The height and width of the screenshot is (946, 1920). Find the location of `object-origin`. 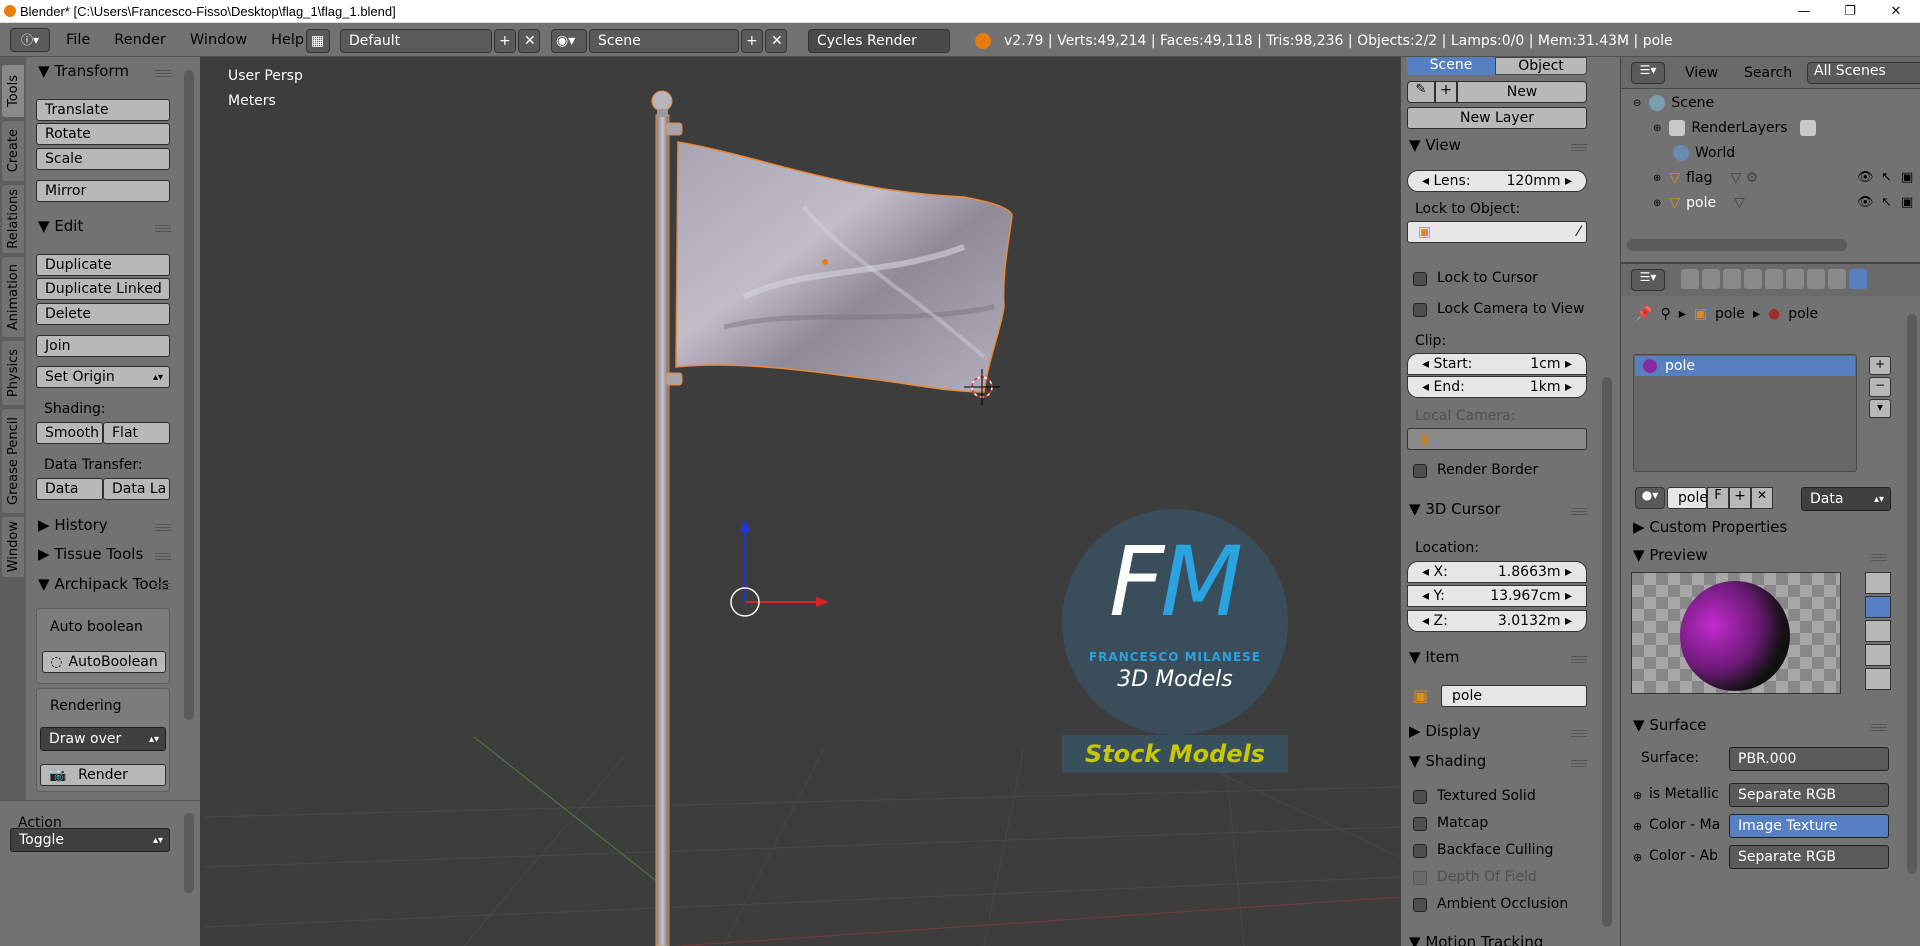

object-origin is located at coordinates (825, 262).